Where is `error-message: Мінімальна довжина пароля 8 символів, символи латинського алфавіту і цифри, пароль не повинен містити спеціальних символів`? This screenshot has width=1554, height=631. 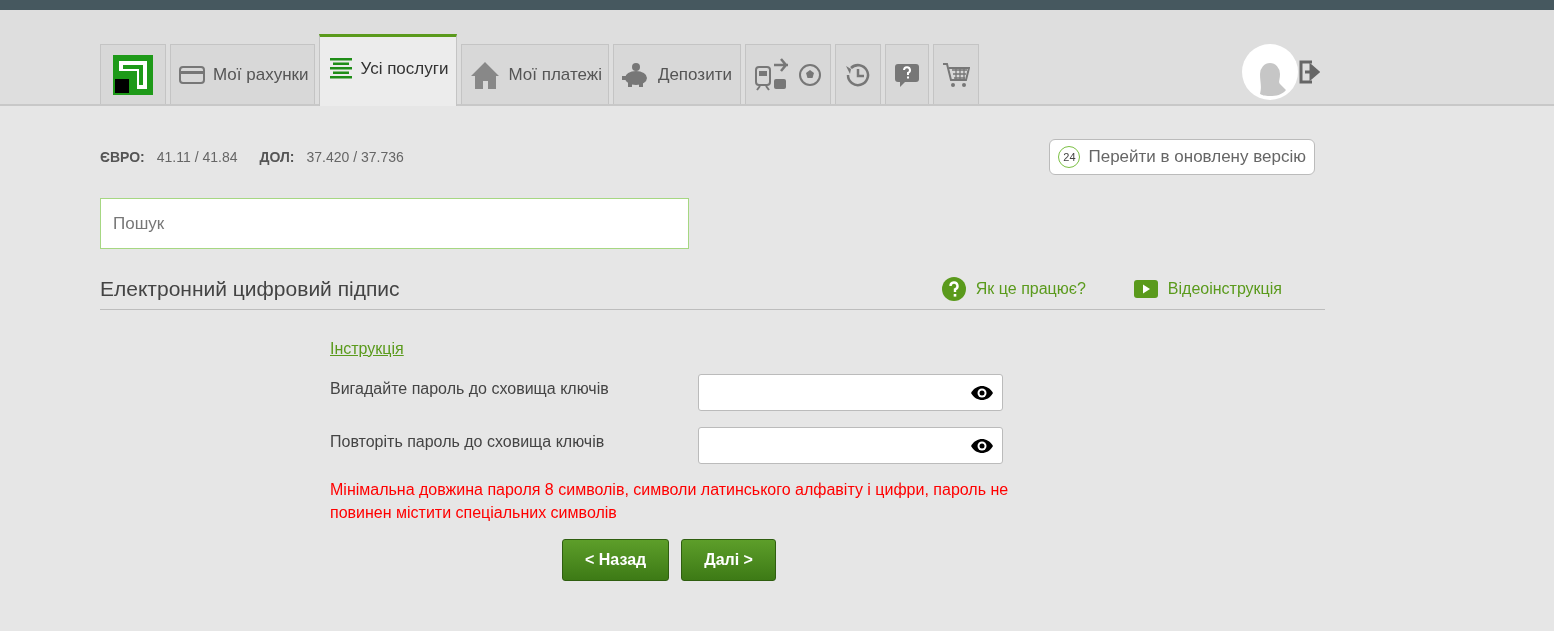 error-message: Мінімальна довжина пароля 8 символів, символи латинського алфавіту і цифри, пароль не повинен містити спеціальних символів is located at coordinates (670, 501).